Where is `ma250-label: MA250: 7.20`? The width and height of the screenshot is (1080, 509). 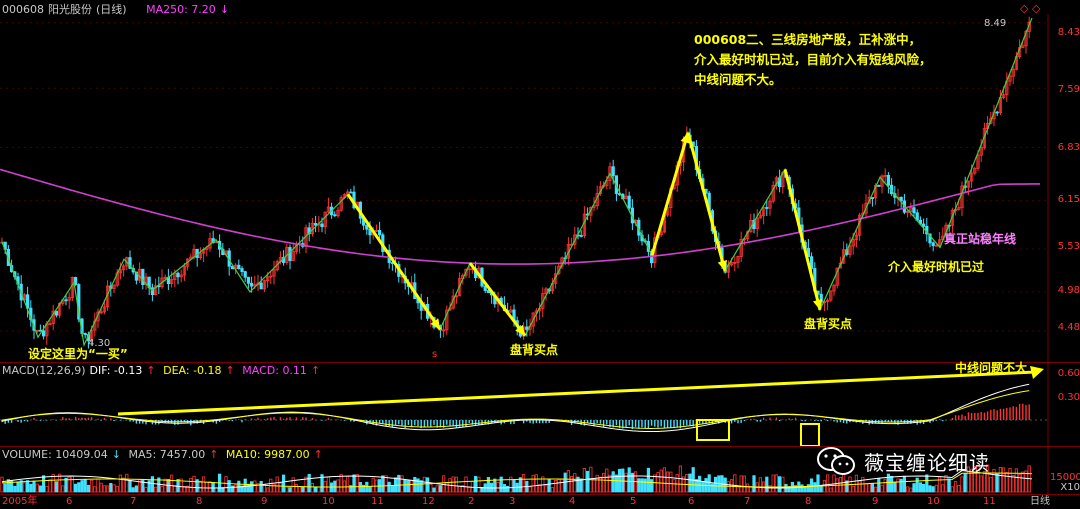
ma250-label: MA250: 7.20 is located at coordinates (181, 9).